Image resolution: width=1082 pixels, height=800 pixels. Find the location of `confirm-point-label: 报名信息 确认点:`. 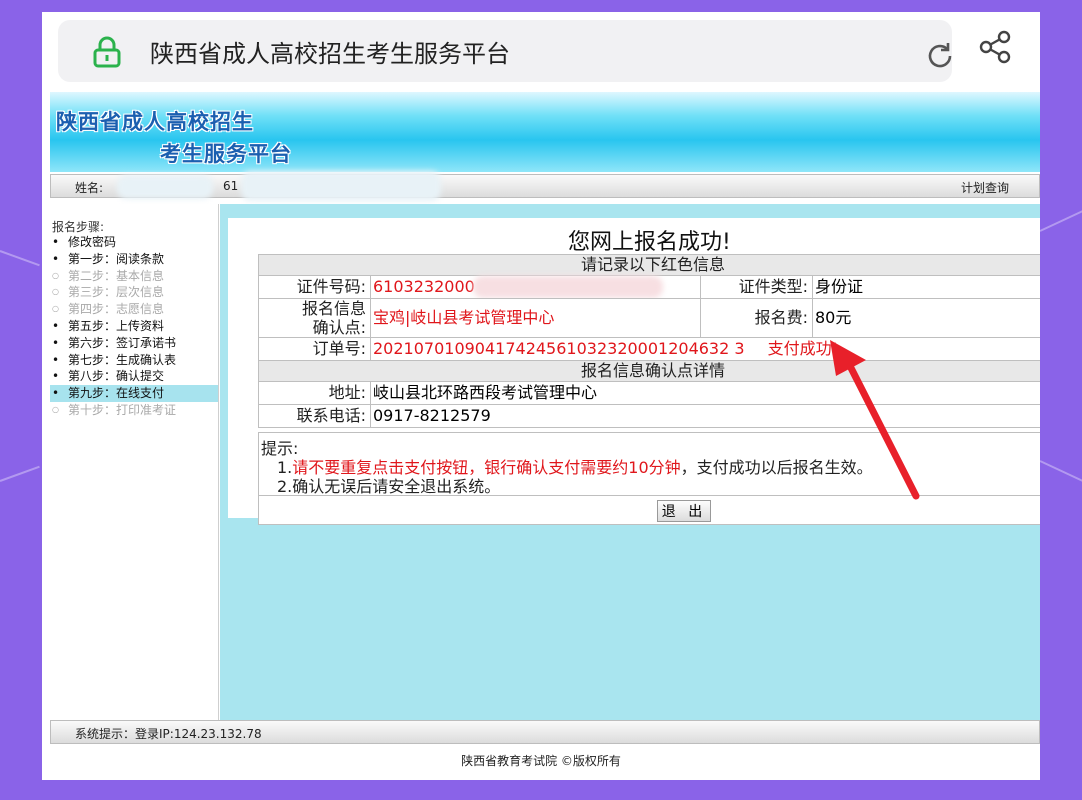

confirm-point-label: 报名信息 确认点: is located at coordinates (315, 318).